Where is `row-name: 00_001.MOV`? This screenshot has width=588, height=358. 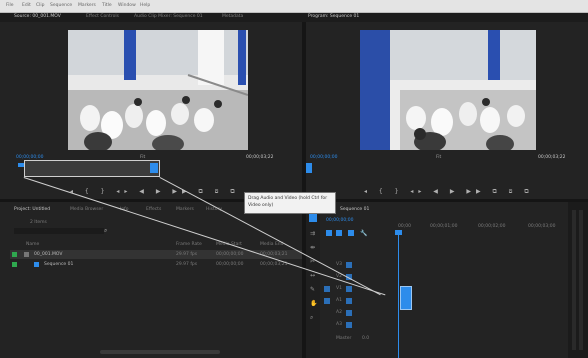
row-name: 00_001.MOV is located at coordinates (48, 254).